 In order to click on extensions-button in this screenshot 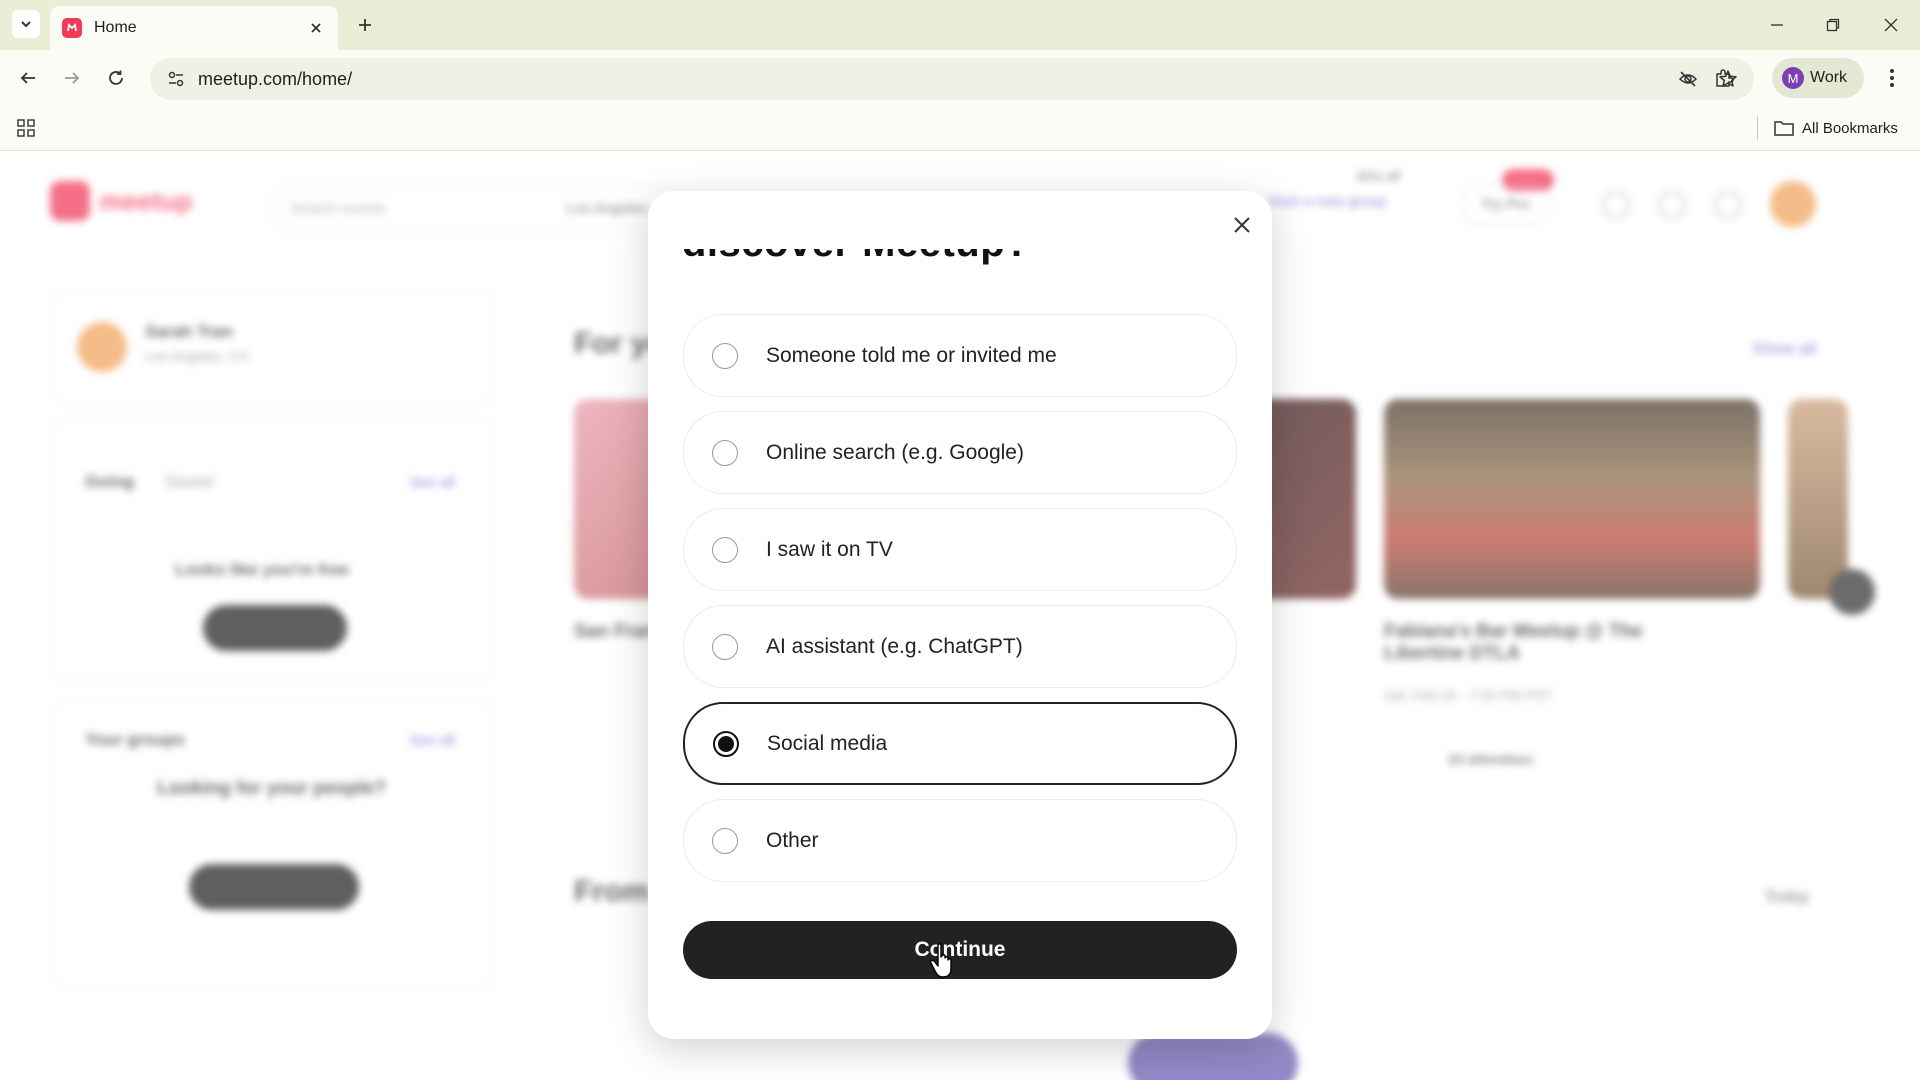, I will do `click(1724, 78)`.